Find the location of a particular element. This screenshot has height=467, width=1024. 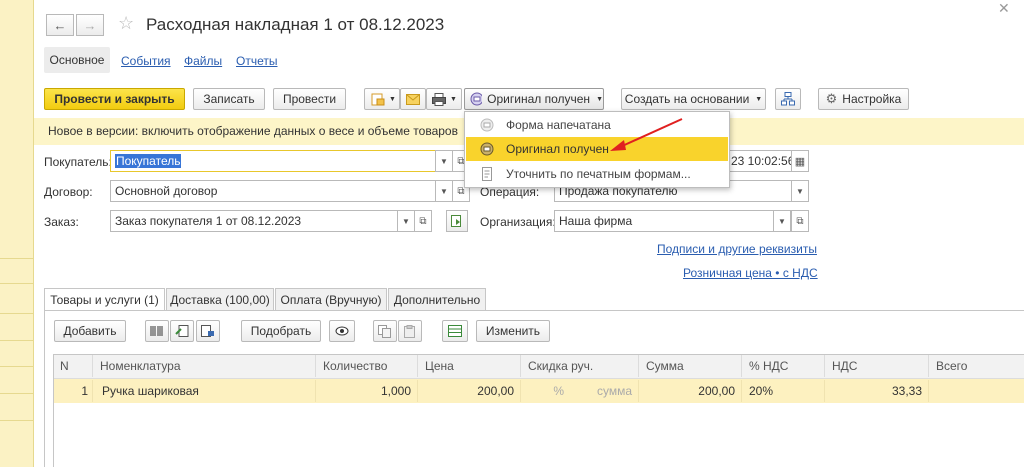

popup-item-label: Оригинал получен is located at coordinates (557, 149).